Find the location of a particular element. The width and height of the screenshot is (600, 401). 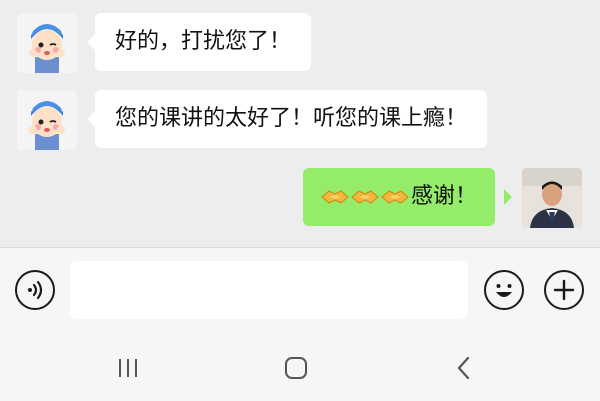

man-photo-avatar-icon is located at coordinates (552, 198).